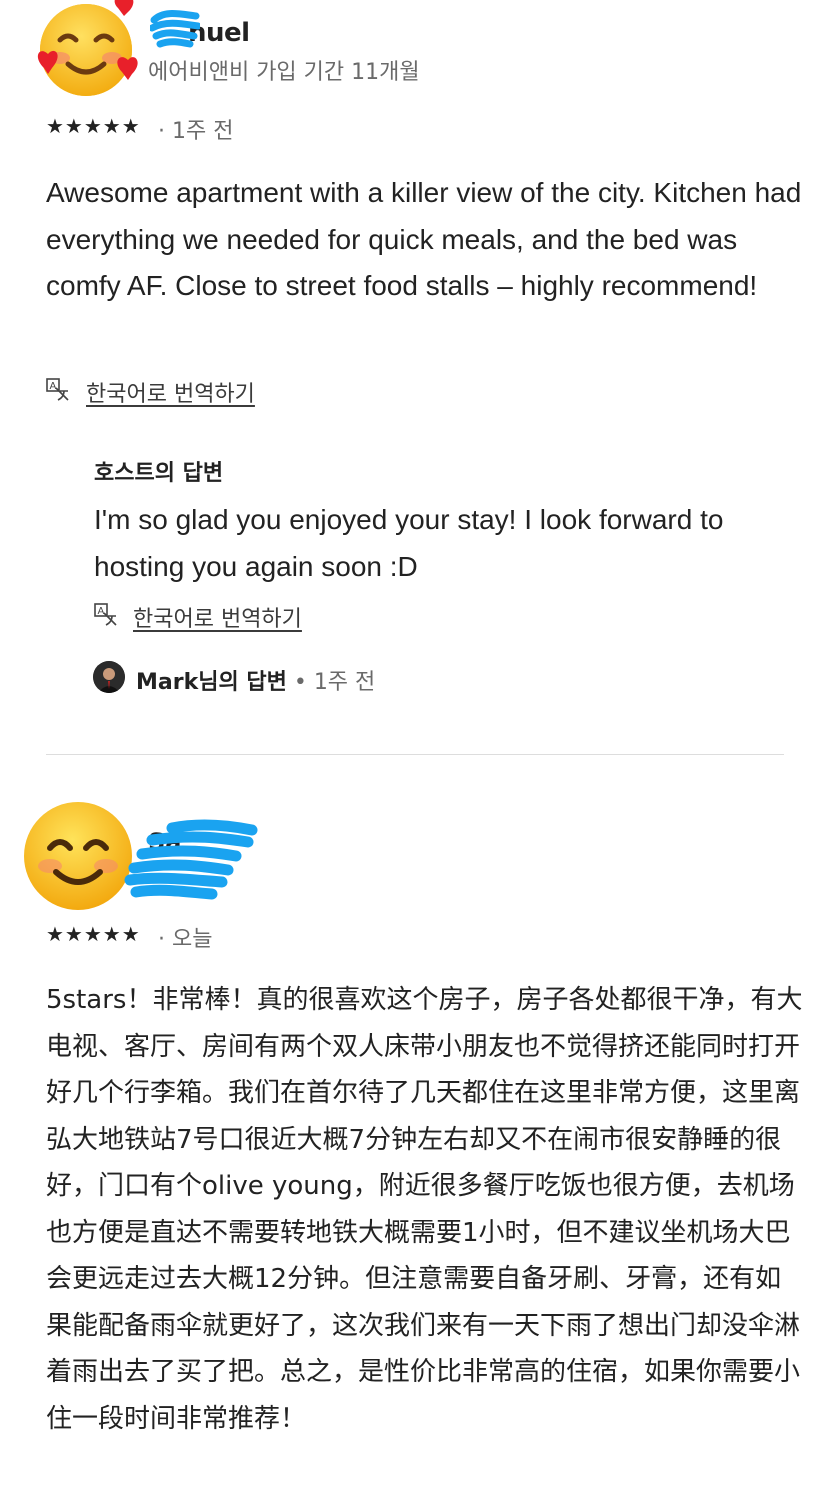 The width and height of the screenshot is (830, 1500). What do you see at coordinates (185, 939) in the screenshot?
I see `review-time: · 오늘` at bounding box center [185, 939].